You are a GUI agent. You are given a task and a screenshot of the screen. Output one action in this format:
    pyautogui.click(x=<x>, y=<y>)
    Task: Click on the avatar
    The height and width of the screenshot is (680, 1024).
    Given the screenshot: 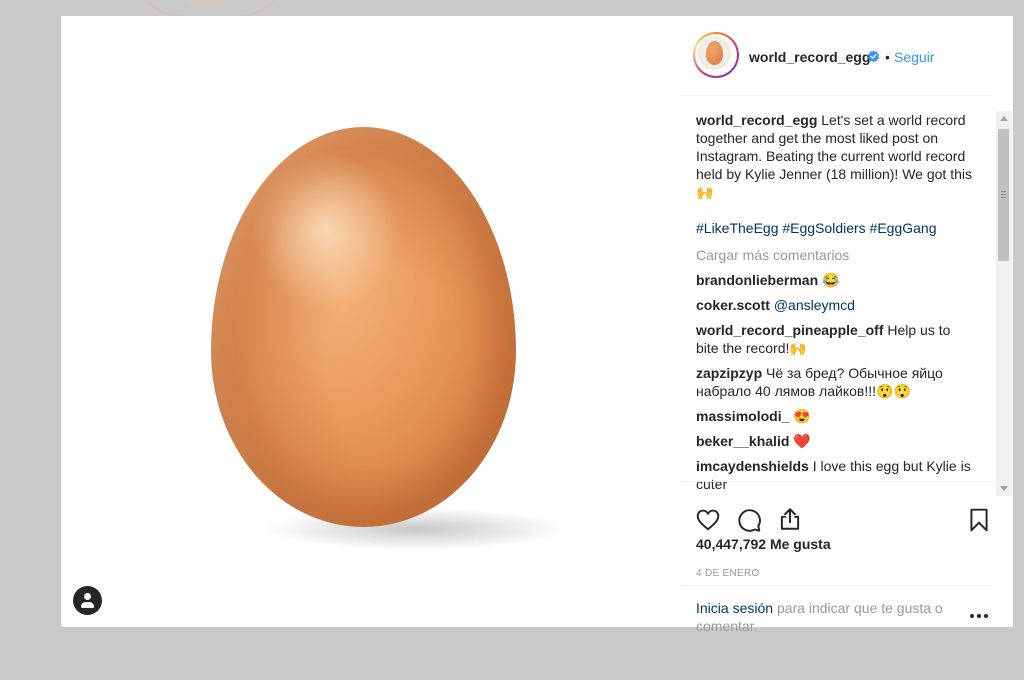 What is the action you would take?
    pyautogui.click(x=716, y=55)
    